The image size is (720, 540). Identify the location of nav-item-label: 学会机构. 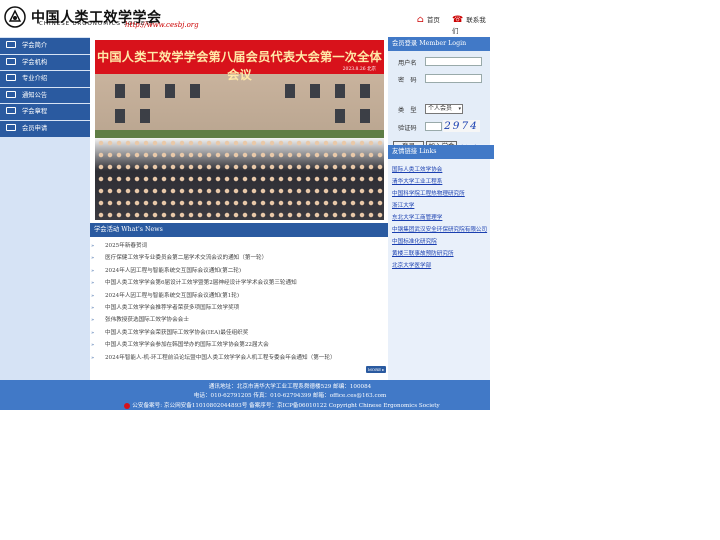
(35, 62).